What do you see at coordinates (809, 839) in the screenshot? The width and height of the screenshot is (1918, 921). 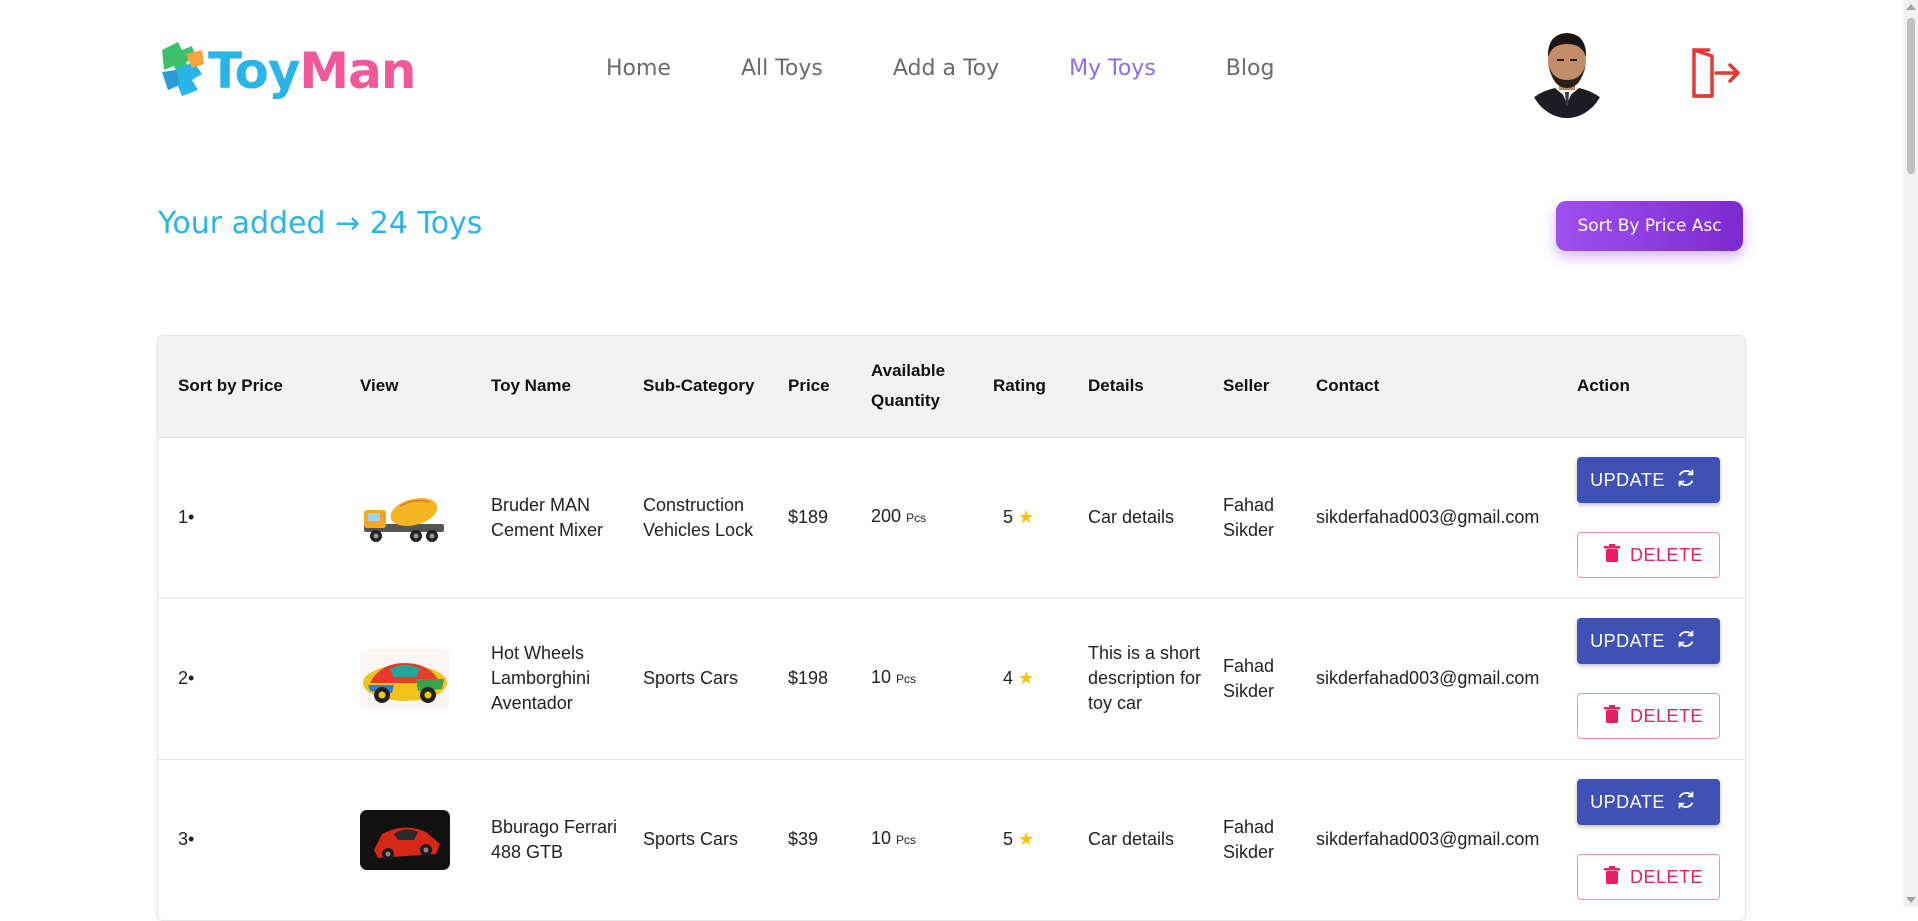 I see `toy-price: $39` at bounding box center [809, 839].